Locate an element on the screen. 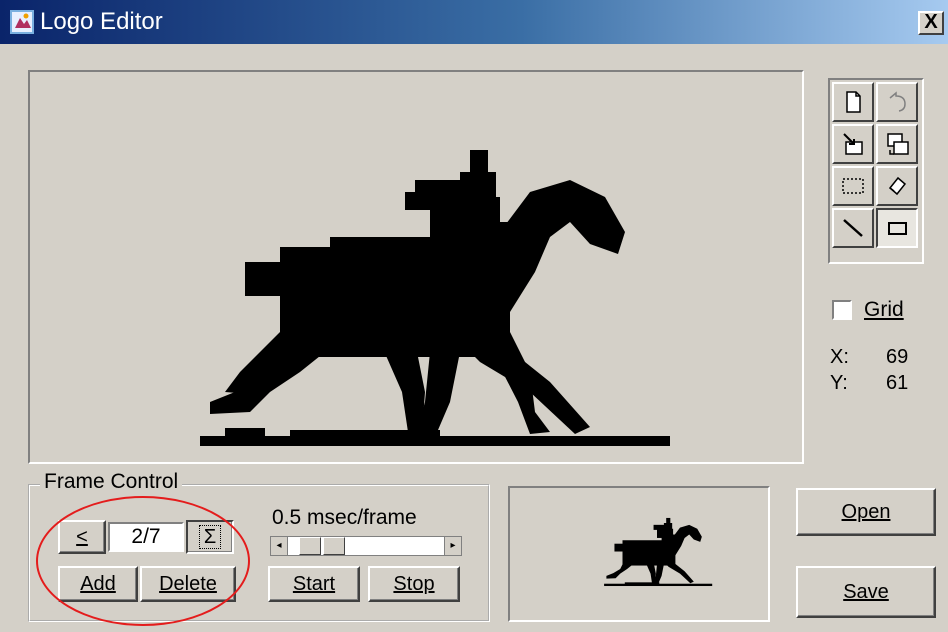 The height and width of the screenshot is (632, 948). save-button: Save is located at coordinates (866, 592).